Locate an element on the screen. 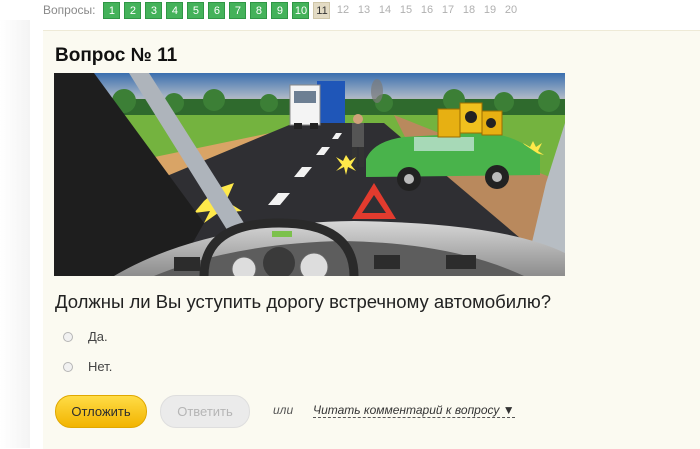  nav-question-6: 6 is located at coordinates (217, 10).